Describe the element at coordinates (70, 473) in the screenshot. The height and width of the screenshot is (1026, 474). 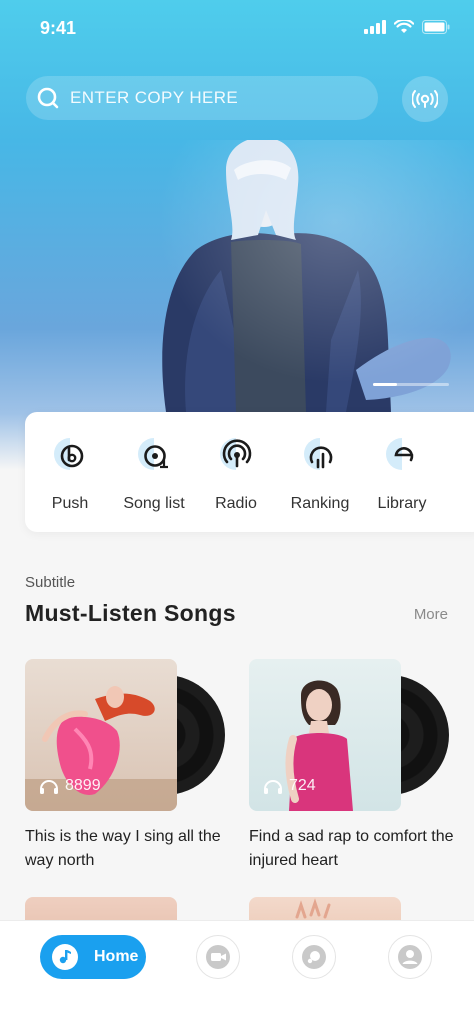
I see `category-push: Push` at that location.